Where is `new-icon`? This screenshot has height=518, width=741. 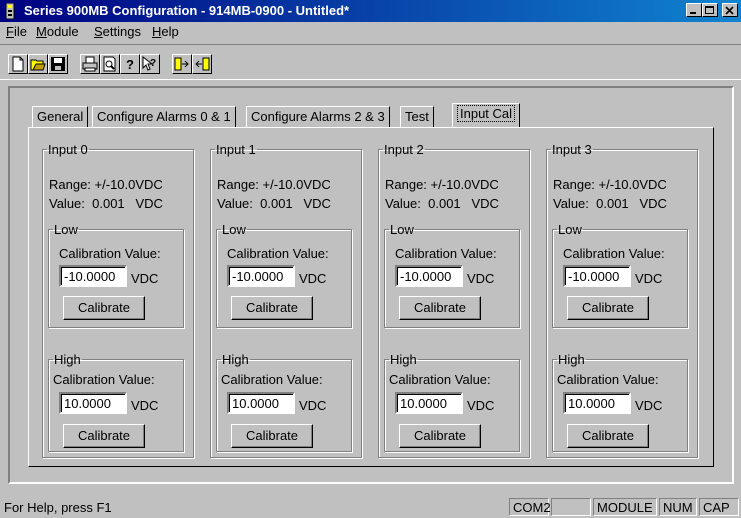 new-icon is located at coordinates (18, 64).